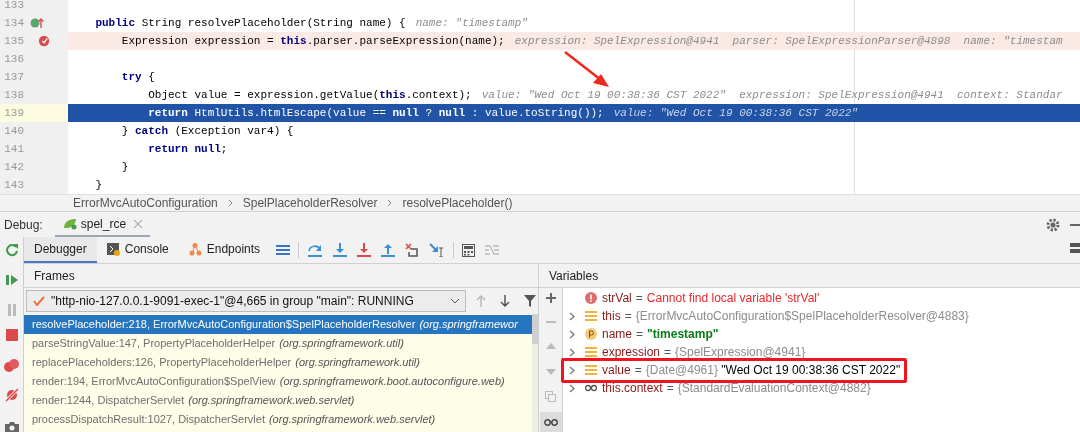 The image size is (1080, 432). I want to click on trace-icon, so click(492, 250).